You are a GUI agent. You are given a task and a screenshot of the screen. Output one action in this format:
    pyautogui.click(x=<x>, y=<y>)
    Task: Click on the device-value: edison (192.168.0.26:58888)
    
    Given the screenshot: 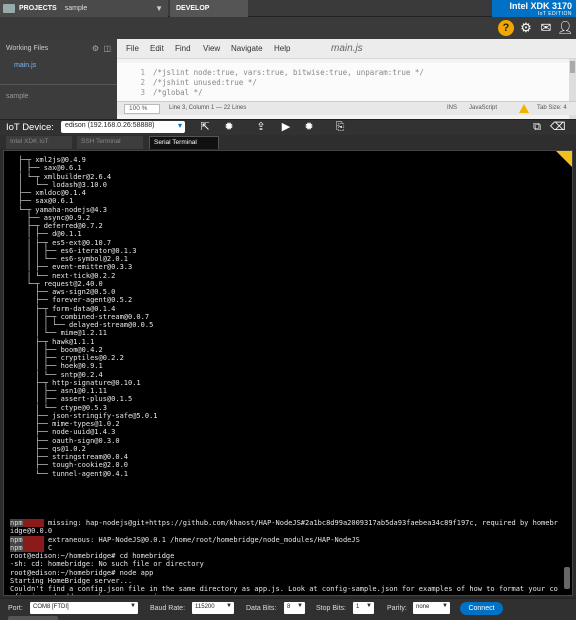 What is the action you would take?
    pyautogui.click(x=110, y=125)
    